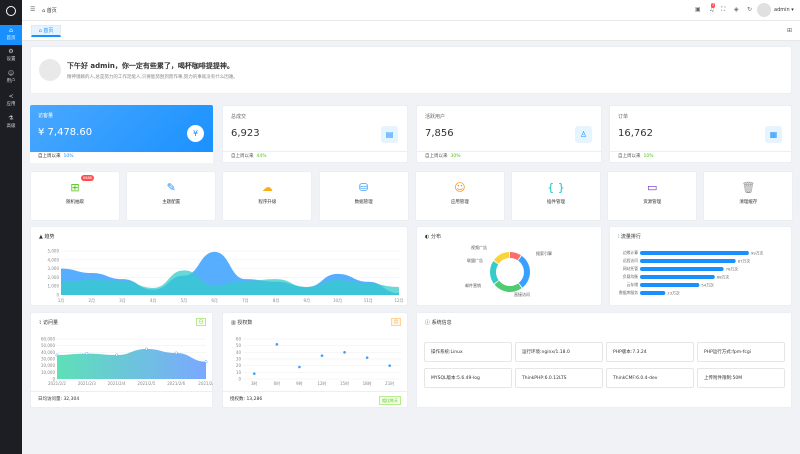 The image size is (800, 454). What do you see at coordinates (648, 156) in the screenshot?
I see `stat-pct: 10%` at bounding box center [648, 156].